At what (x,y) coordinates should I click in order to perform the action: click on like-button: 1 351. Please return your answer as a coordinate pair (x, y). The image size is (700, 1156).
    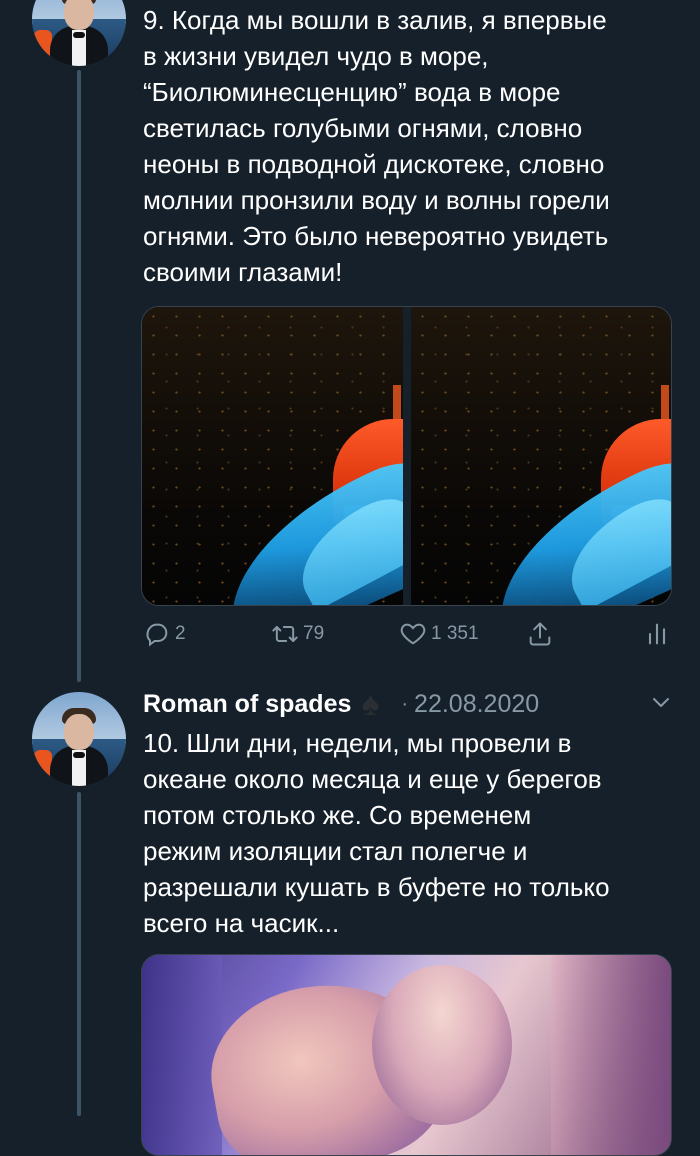
    Looking at the image, I should click on (439, 634).